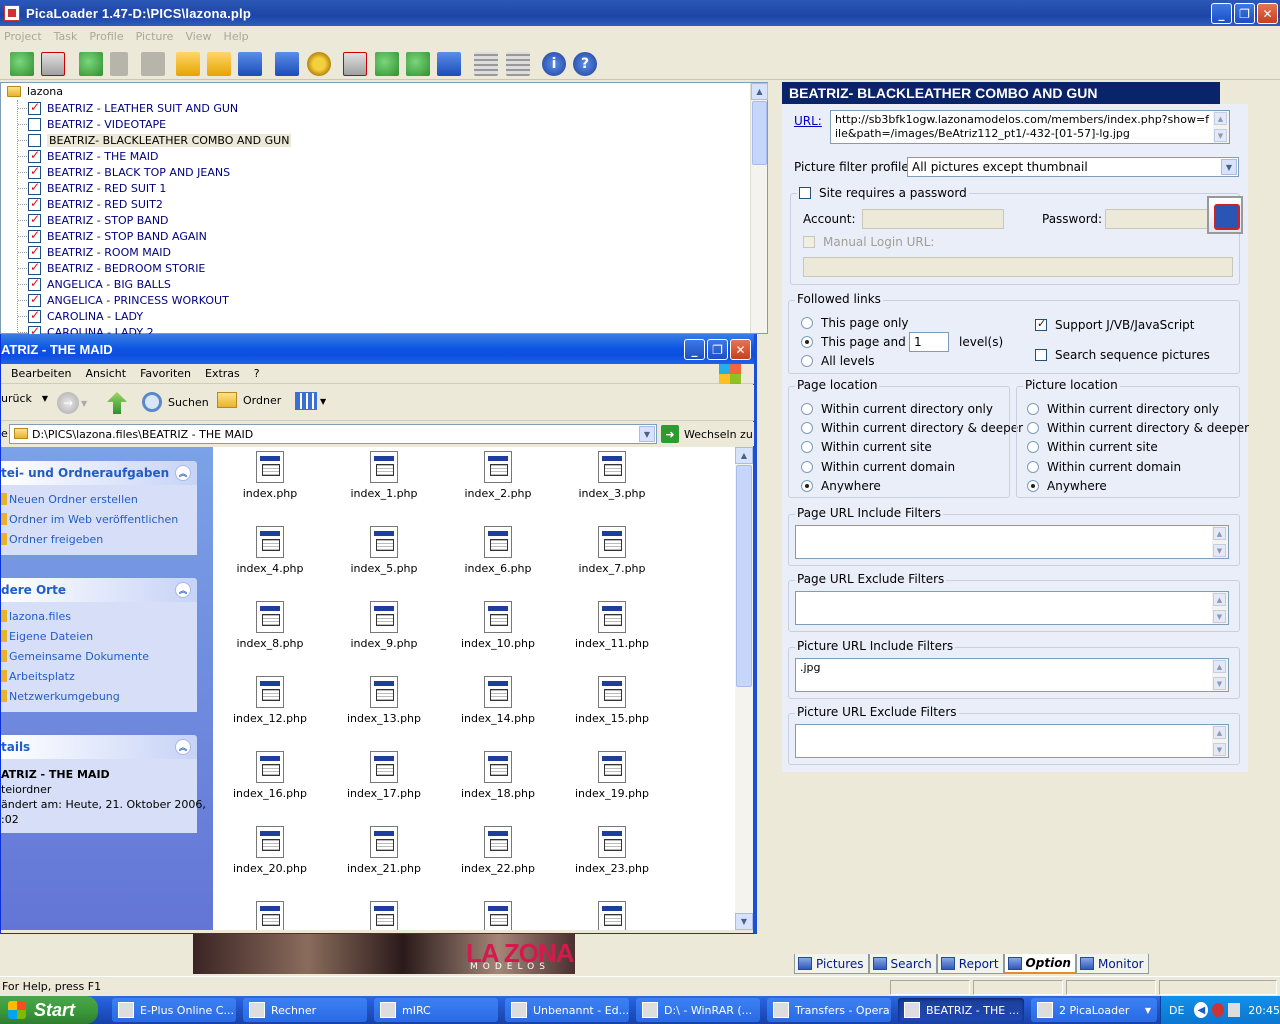 This screenshot has width=1280, height=1024. Describe the element at coordinates (384, 625) in the screenshot. I see `file-item: index_9.php` at that location.